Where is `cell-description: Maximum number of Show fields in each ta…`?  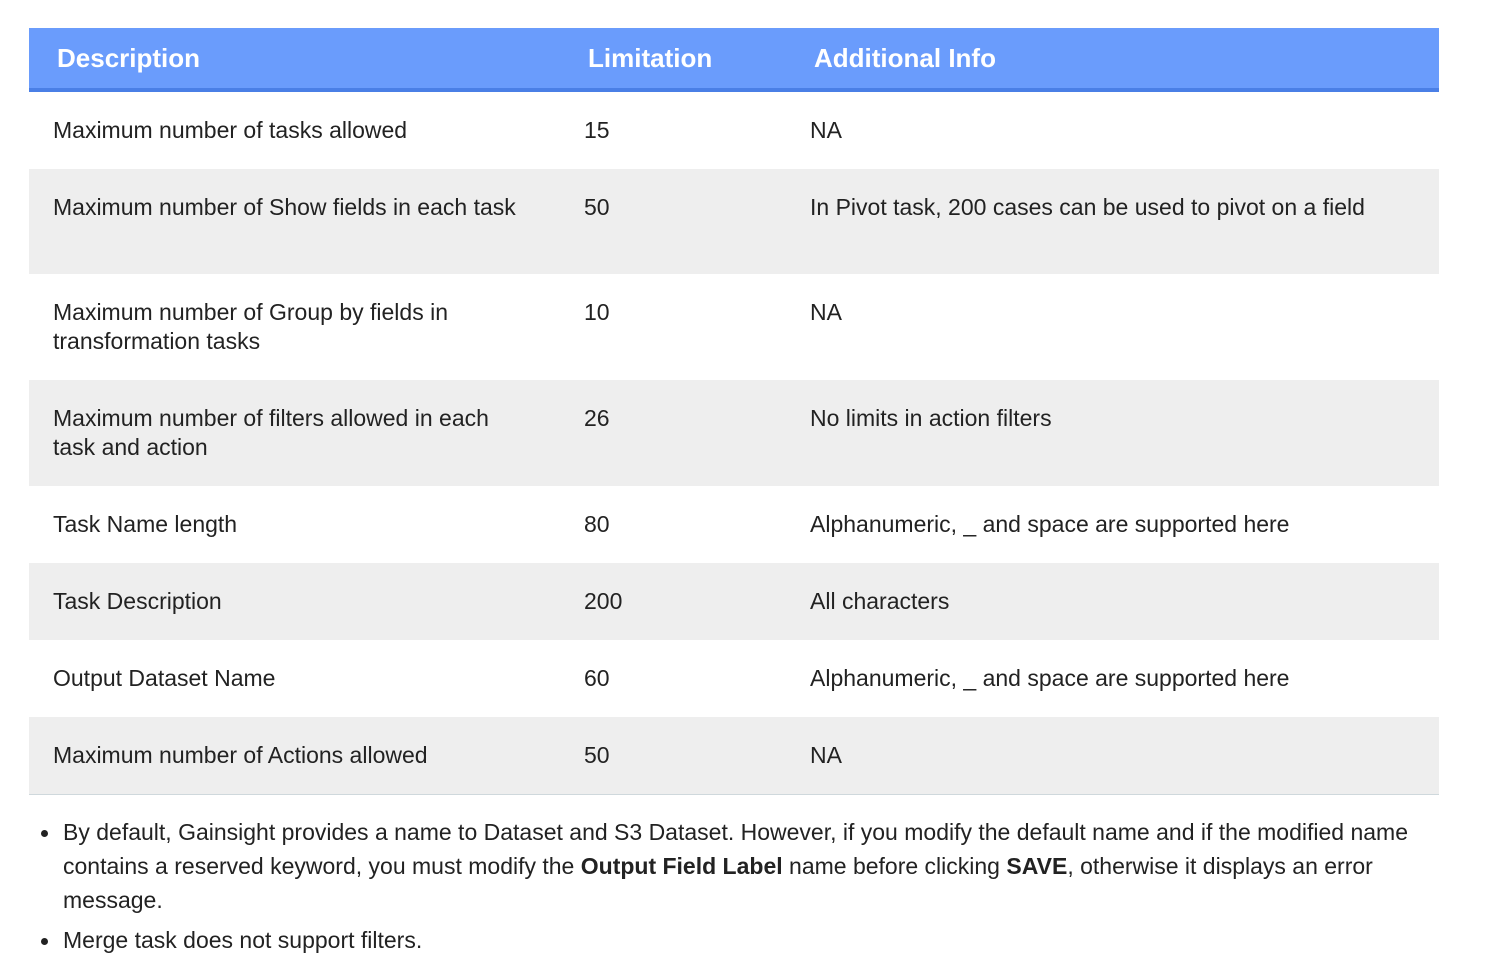 cell-description: Maximum number of Show fields in each ta… is located at coordinates (294, 221).